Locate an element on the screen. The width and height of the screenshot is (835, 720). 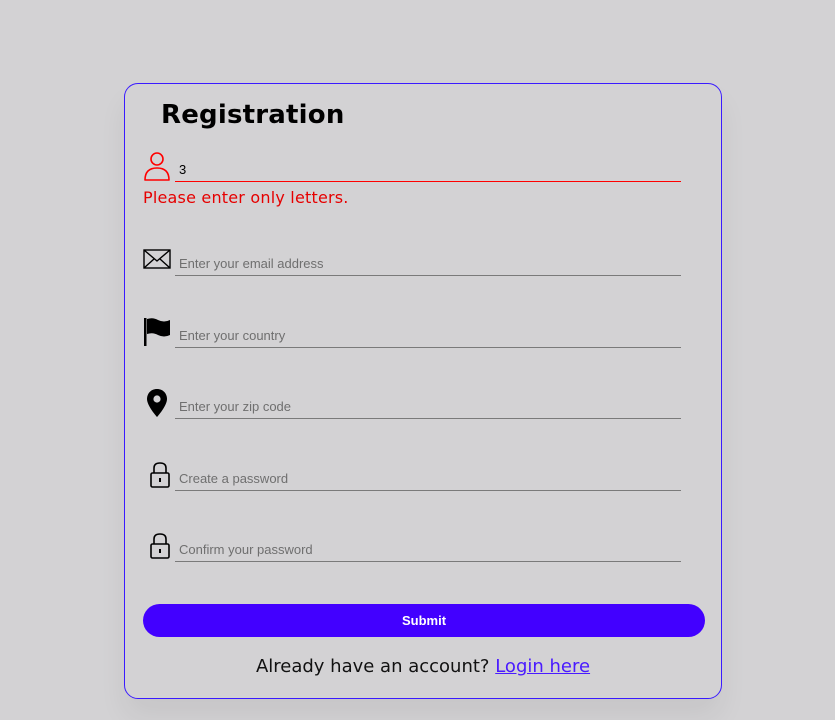
create-password-field-group is located at coordinates (412, 479).